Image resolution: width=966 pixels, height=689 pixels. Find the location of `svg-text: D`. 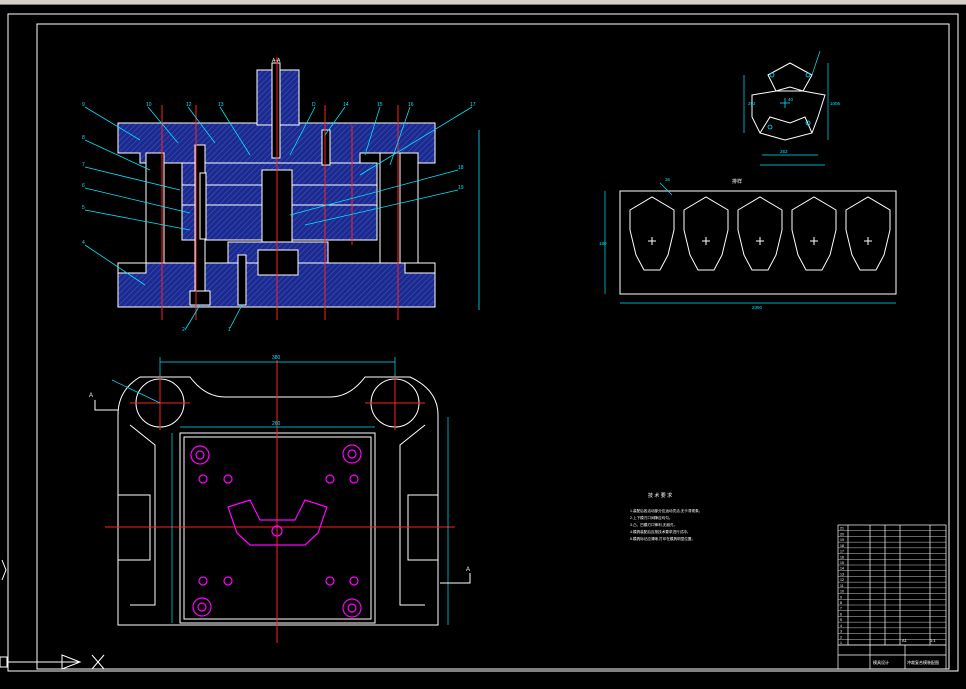

svg-text: D is located at coordinates (314, 105).